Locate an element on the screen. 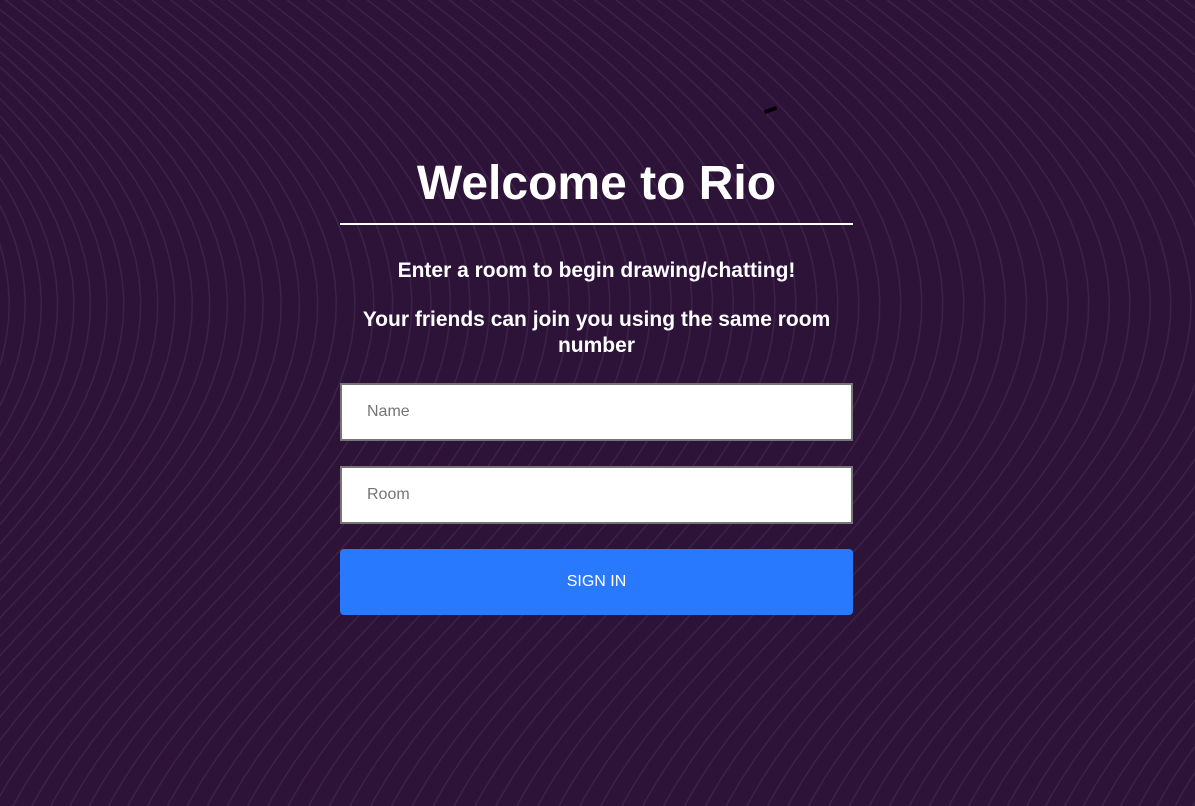 The image size is (1195, 806). name-input is located at coordinates (596, 412).